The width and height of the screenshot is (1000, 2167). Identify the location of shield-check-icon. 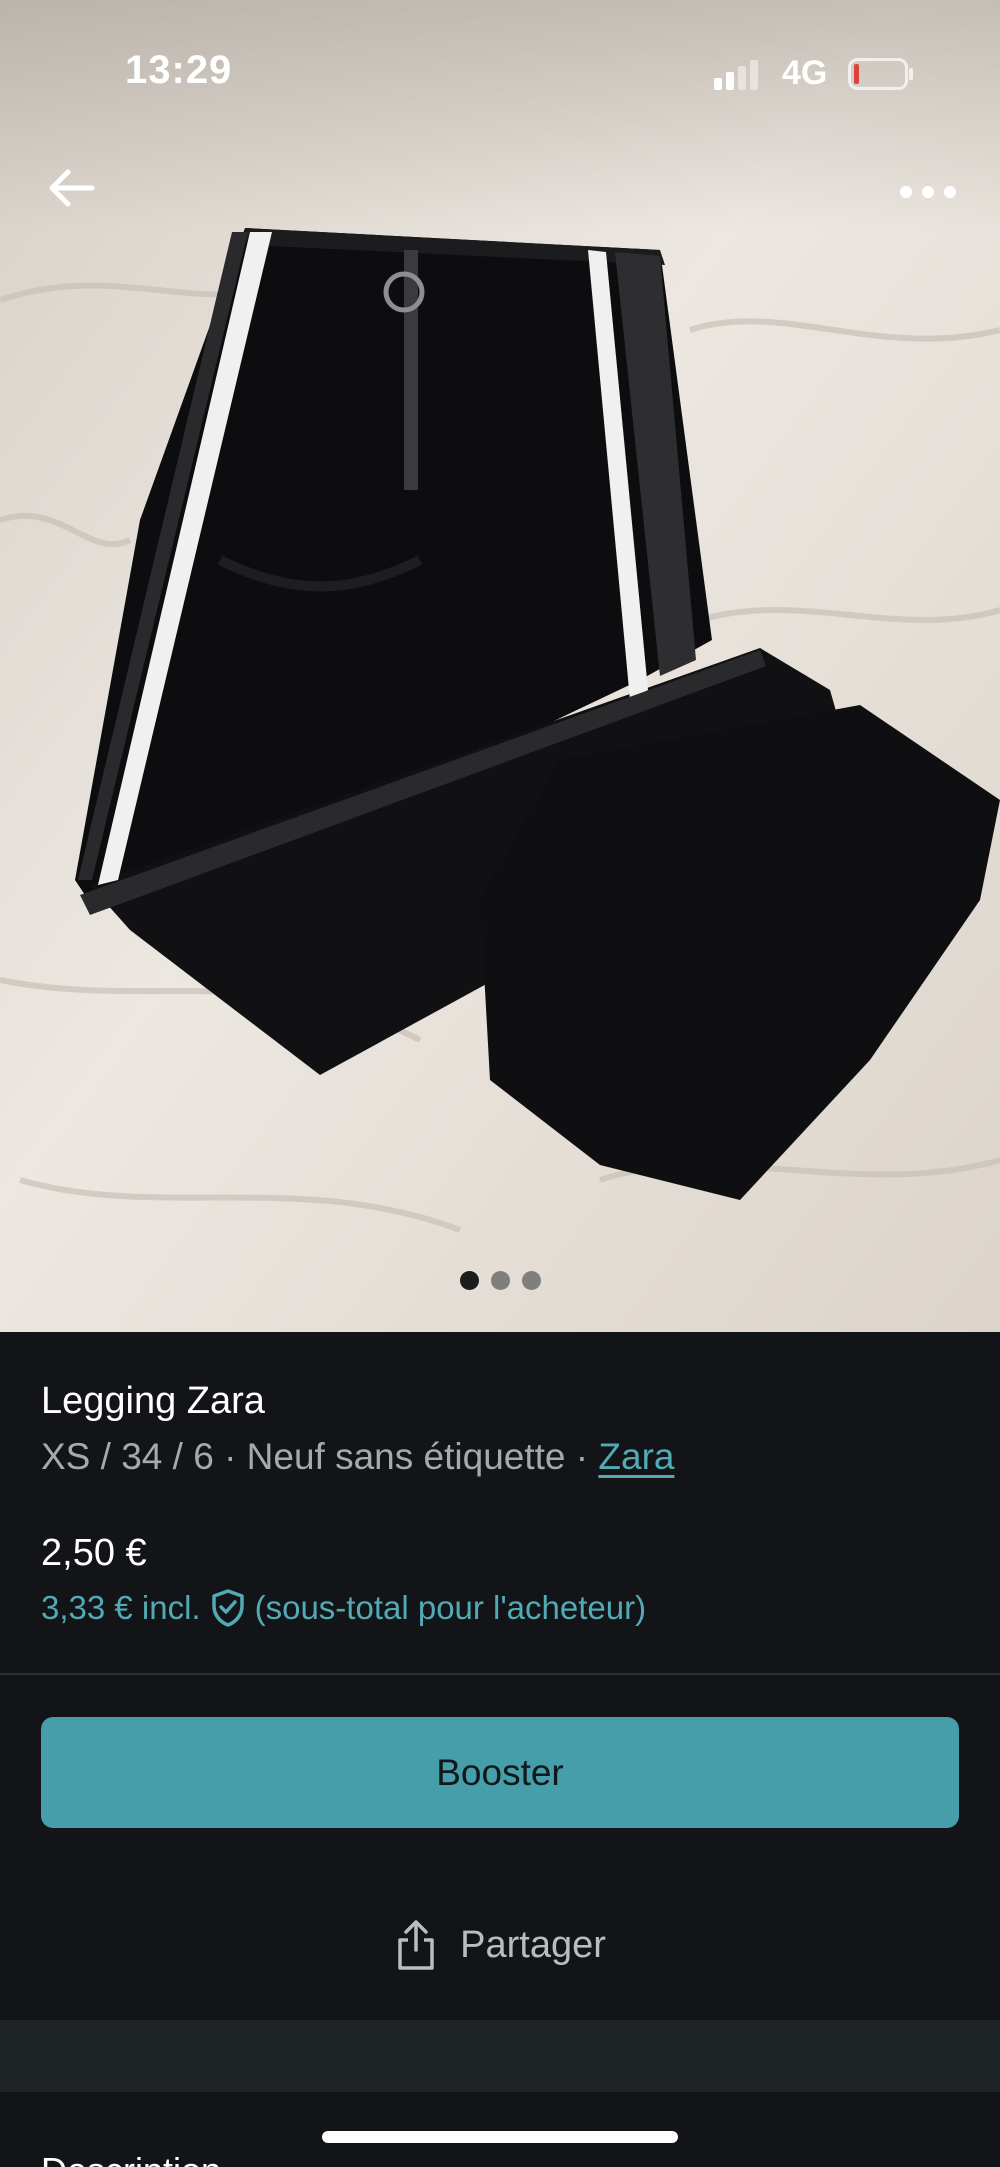
(228, 1608).